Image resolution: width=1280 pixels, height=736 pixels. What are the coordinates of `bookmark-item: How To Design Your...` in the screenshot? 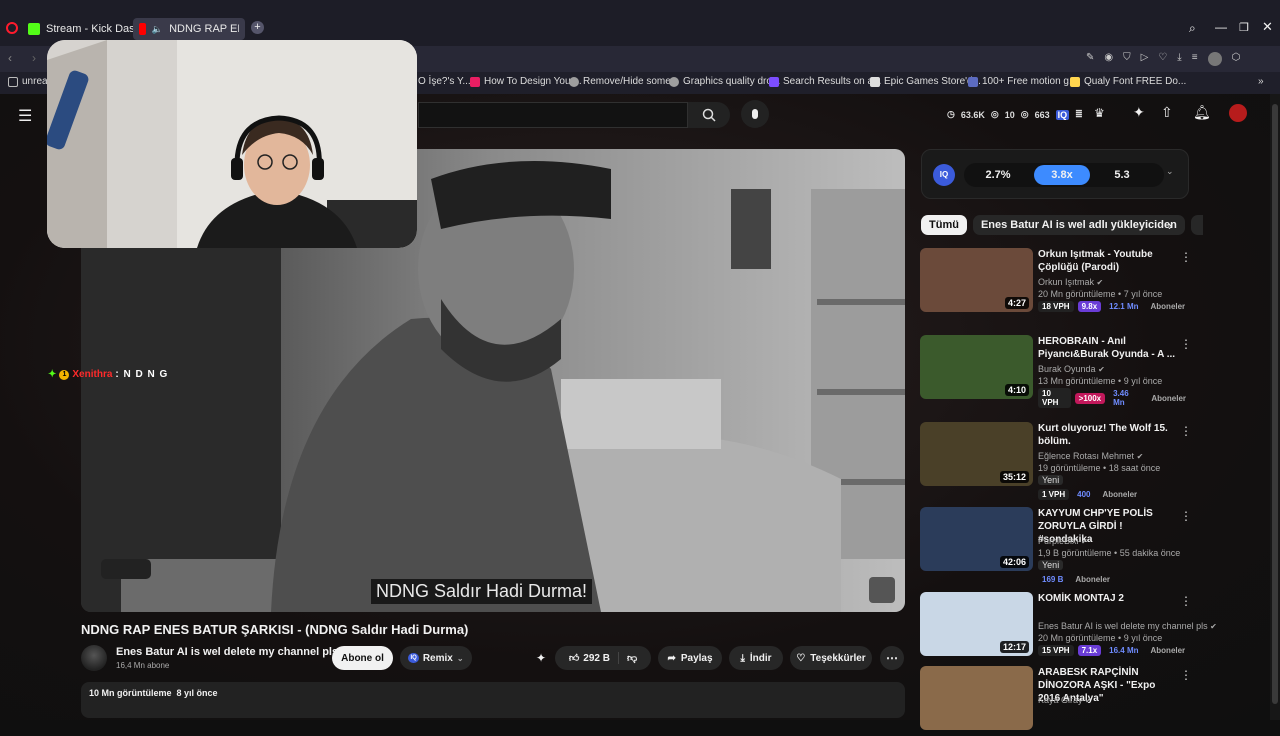 It's located at (526, 81).